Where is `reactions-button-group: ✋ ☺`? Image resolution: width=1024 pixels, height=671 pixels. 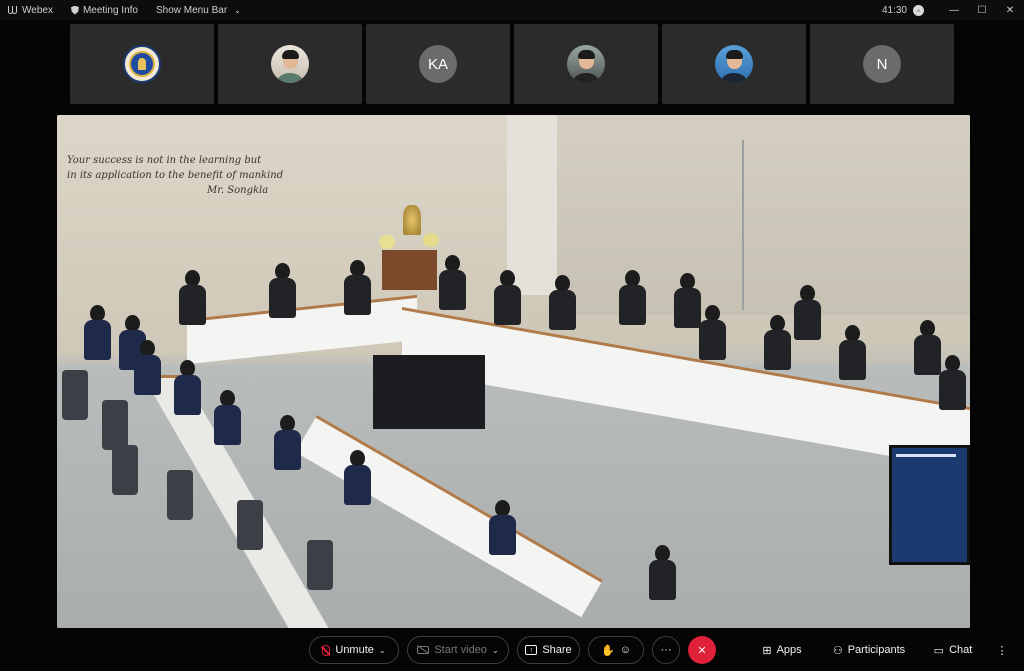
reactions-button-group: ✋ ☺ is located at coordinates (616, 650).